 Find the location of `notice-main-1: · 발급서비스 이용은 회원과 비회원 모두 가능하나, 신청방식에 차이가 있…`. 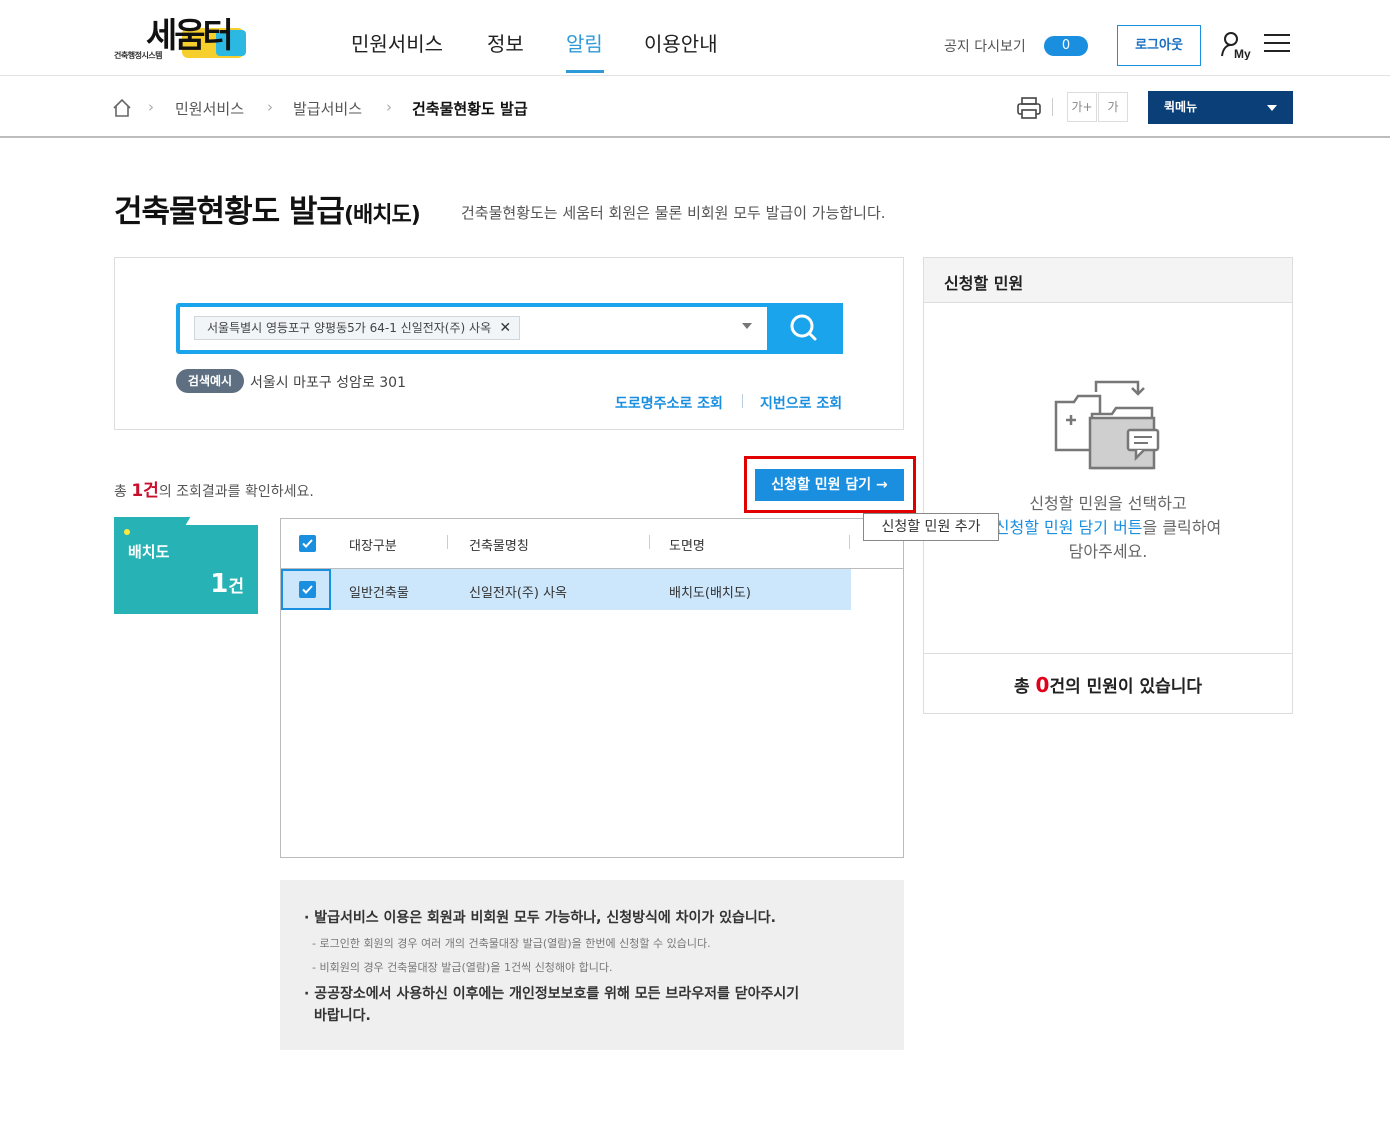

notice-main-1: · 발급서비스 이용은 회원과 비회원 모두 가능하나, 신청방식에 차이가 있… is located at coordinates (540, 918).